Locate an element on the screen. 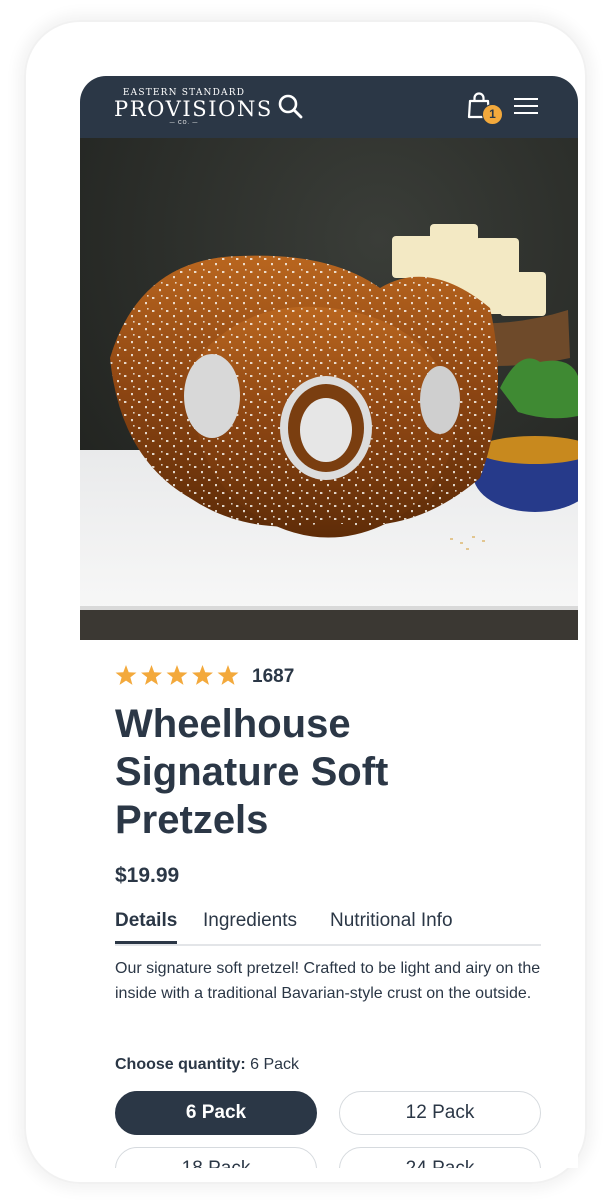  search-icon is located at coordinates (290, 106).